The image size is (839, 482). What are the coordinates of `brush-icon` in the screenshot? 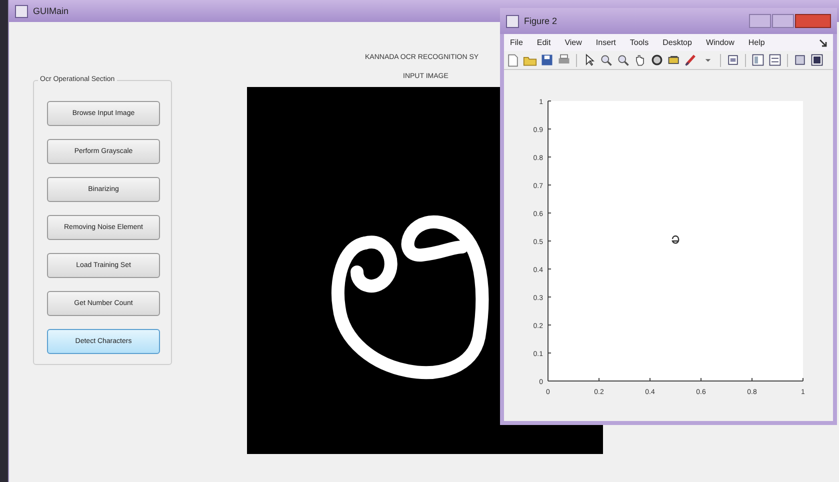 It's located at (691, 60).